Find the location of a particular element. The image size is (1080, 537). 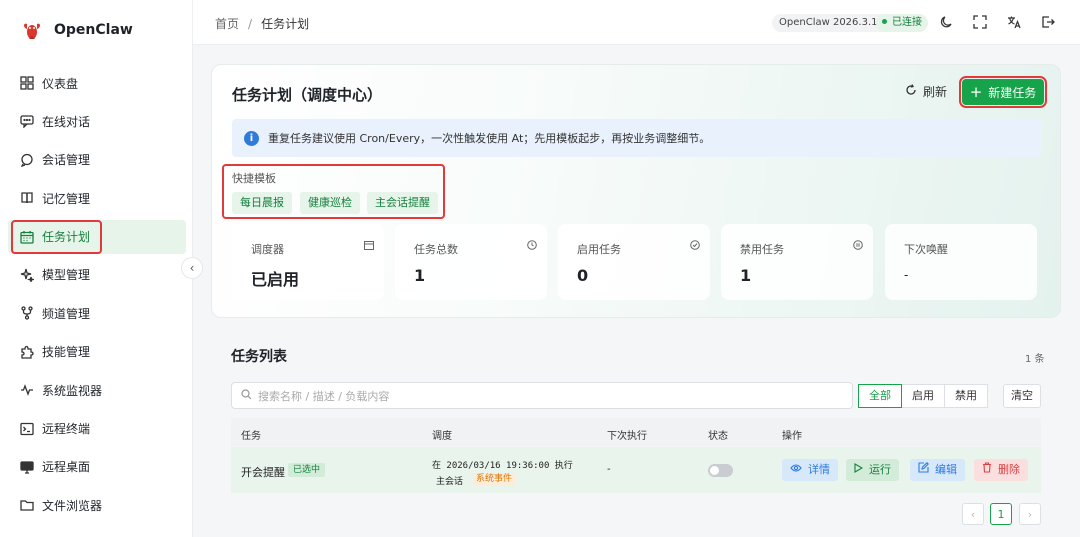

session-icon is located at coordinates (27, 160).